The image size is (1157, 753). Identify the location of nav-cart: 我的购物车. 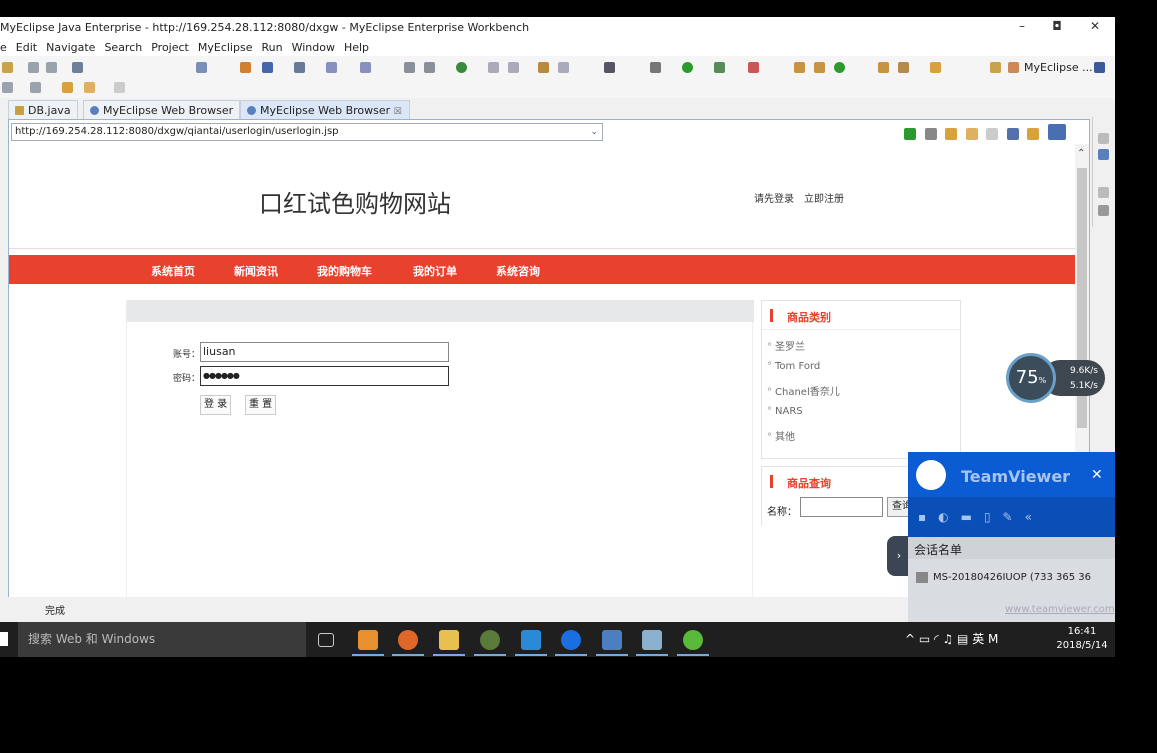
(344, 271).